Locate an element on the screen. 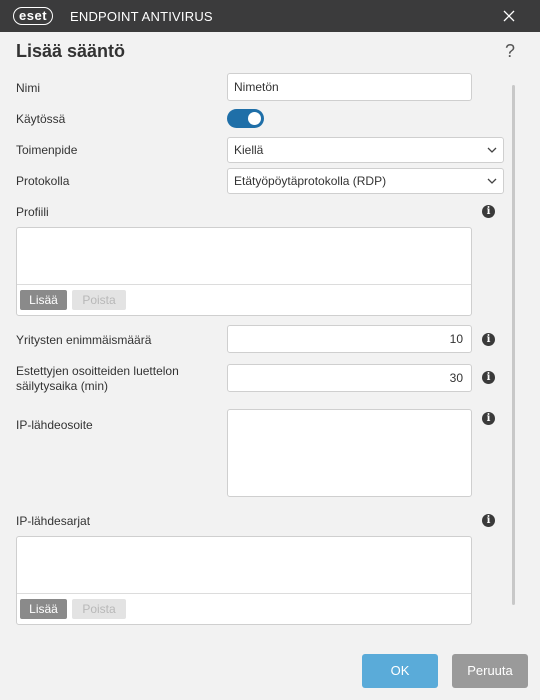 This screenshot has width=540, height=700. profile-add-button: Lisää is located at coordinates (43, 300).